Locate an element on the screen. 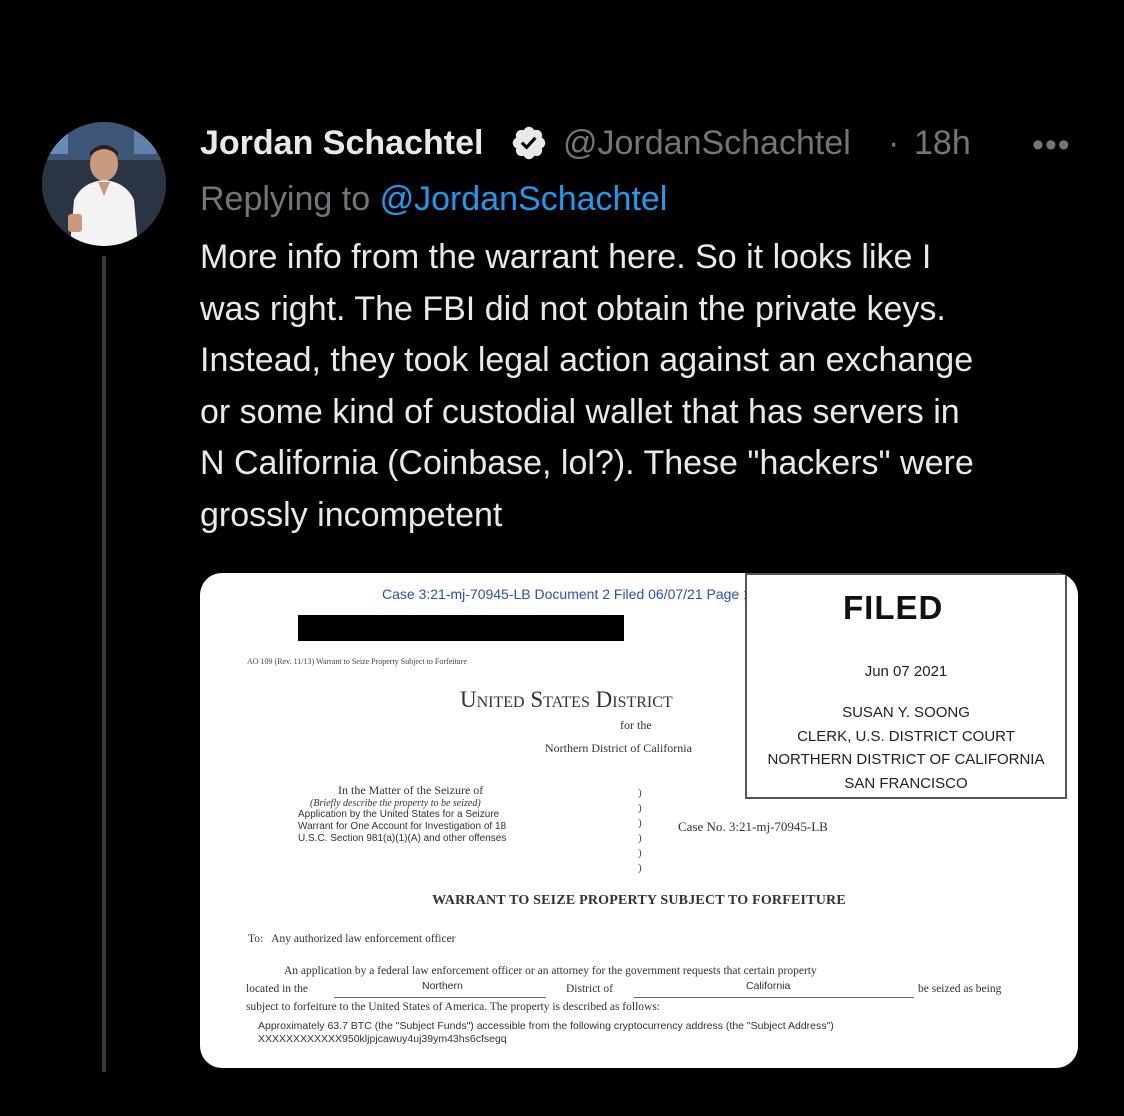 This screenshot has width=1124, height=1116. replying-to: Replying to @JordanSchachtel is located at coordinates (433, 199).